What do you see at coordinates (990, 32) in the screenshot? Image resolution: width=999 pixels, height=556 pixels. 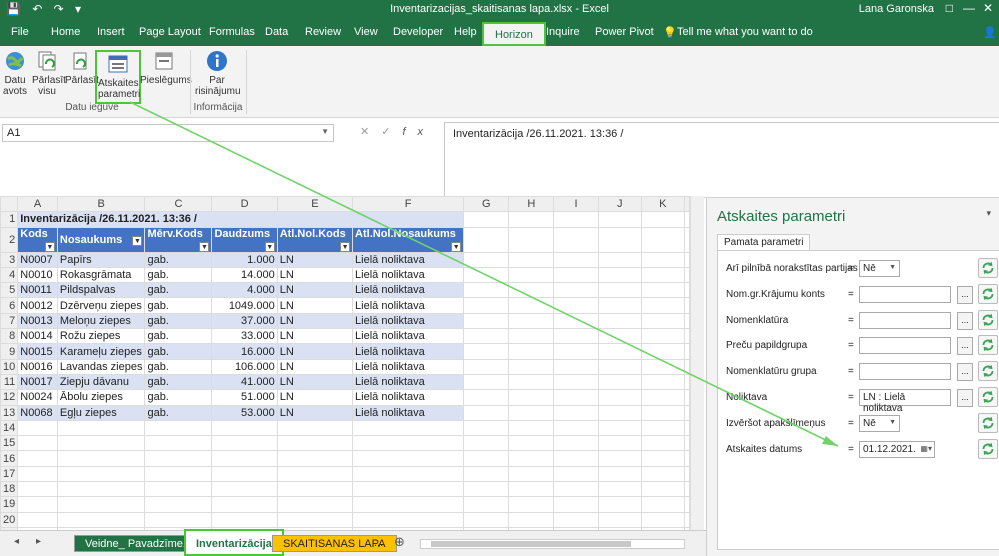 I see `share-icon: 👤` at bounding box center [990, 32].